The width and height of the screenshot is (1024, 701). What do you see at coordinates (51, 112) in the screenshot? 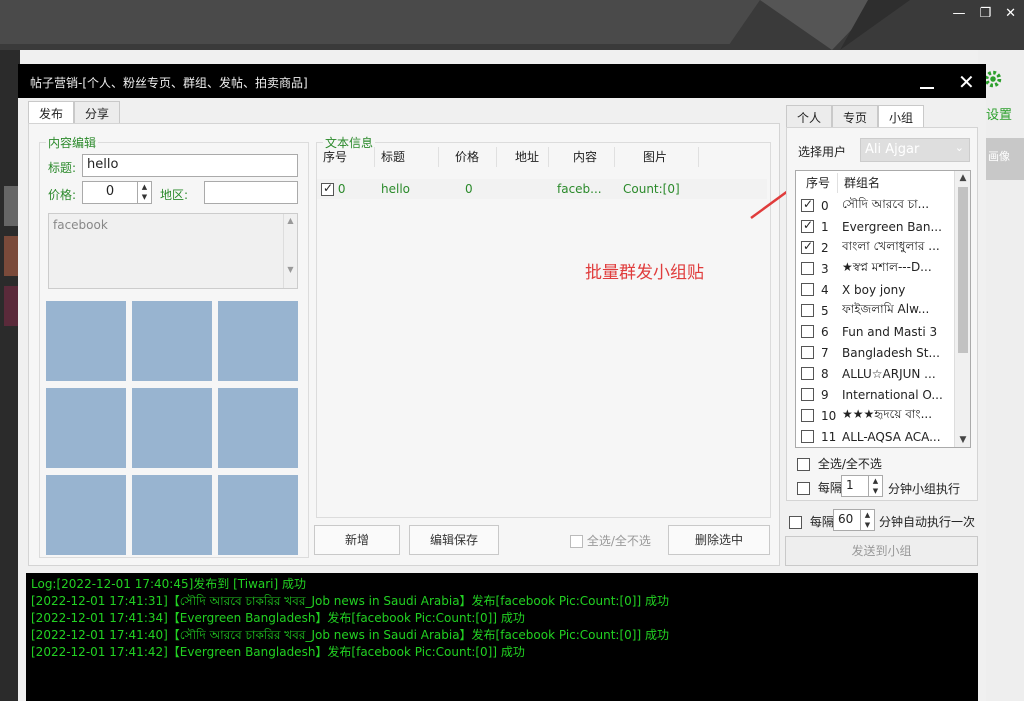
I see `tab-publish: 发布` at bounding box center [51, 112].